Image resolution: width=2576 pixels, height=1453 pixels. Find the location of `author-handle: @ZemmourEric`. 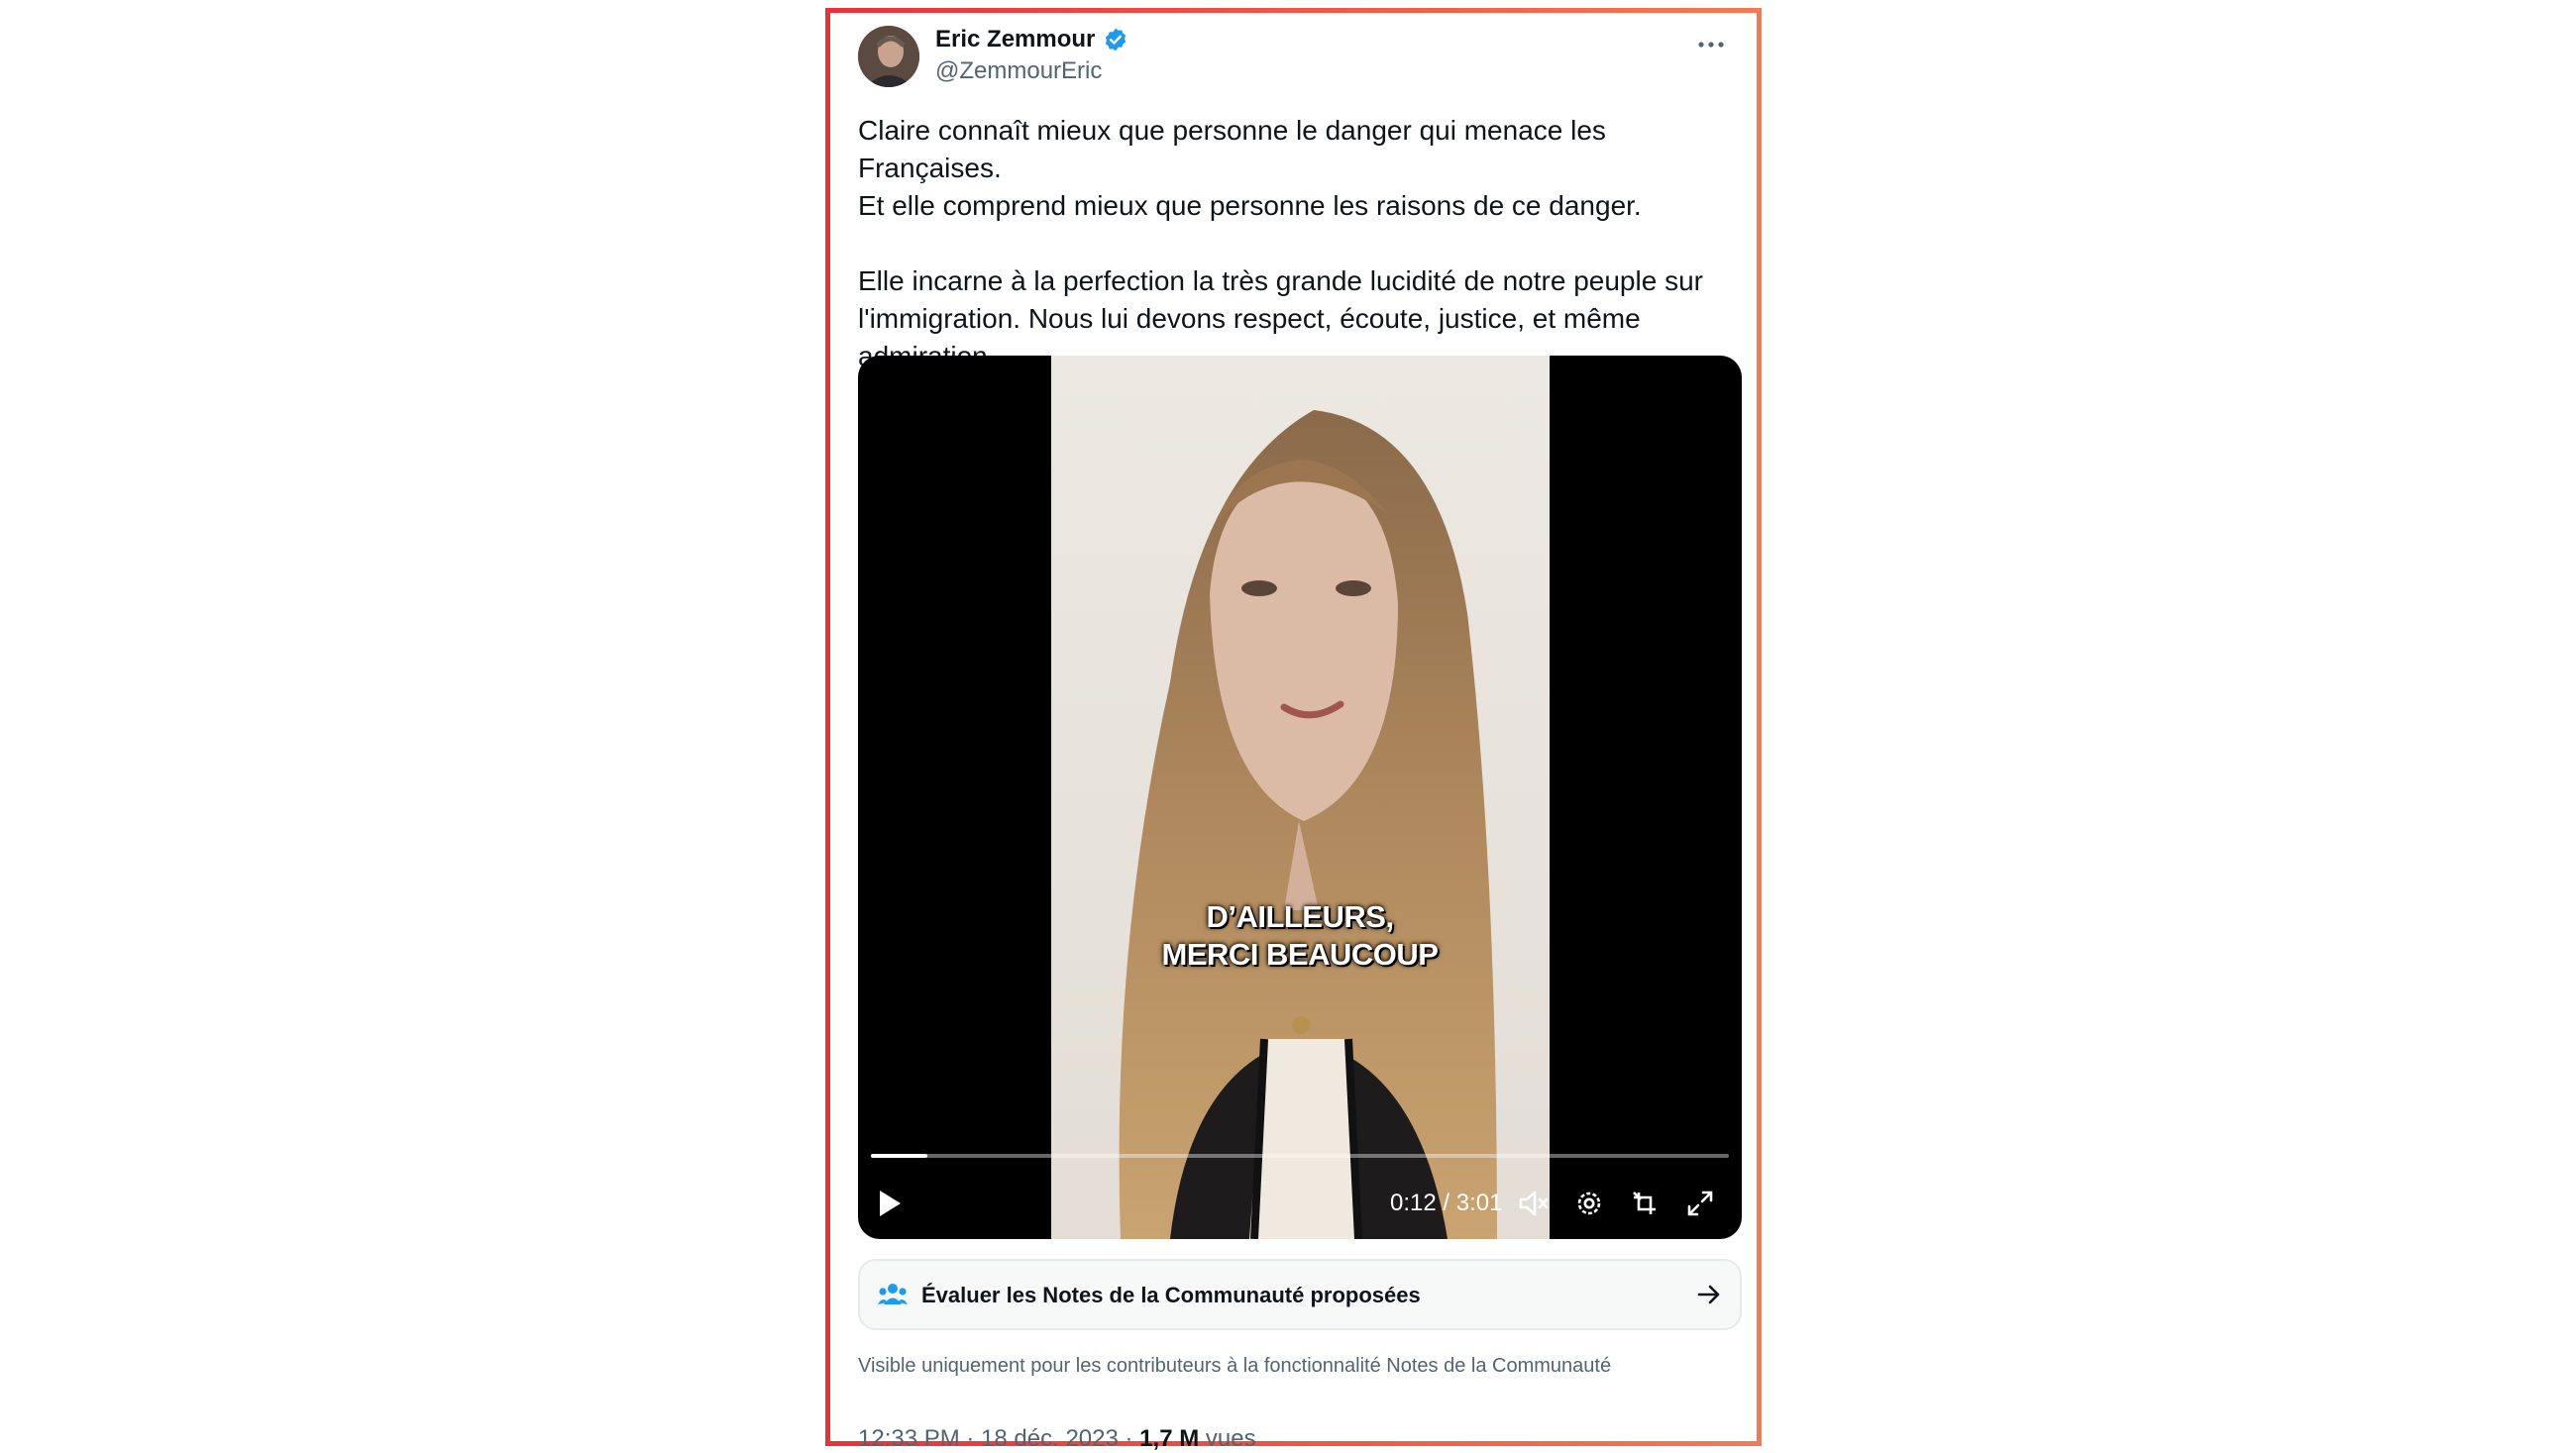

author-handle: @ZemmourEric is located at coordinates (1019, 71).